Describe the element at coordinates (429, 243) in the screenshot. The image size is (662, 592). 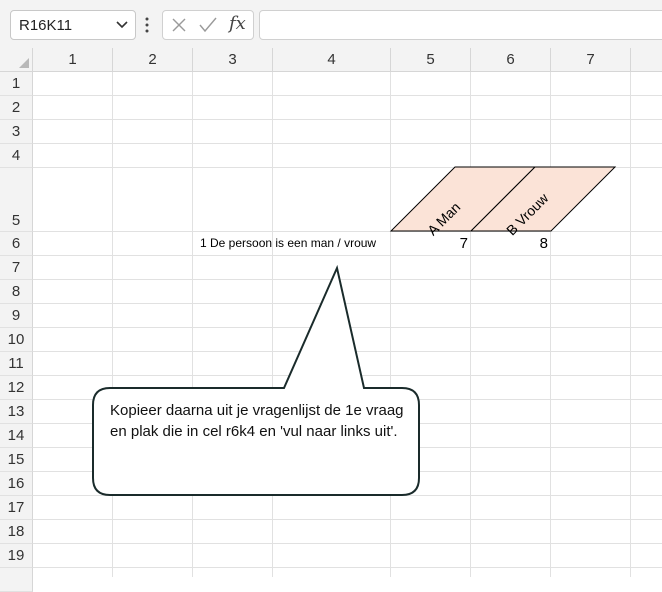
I see `cell-r6k5: 7` at that location.